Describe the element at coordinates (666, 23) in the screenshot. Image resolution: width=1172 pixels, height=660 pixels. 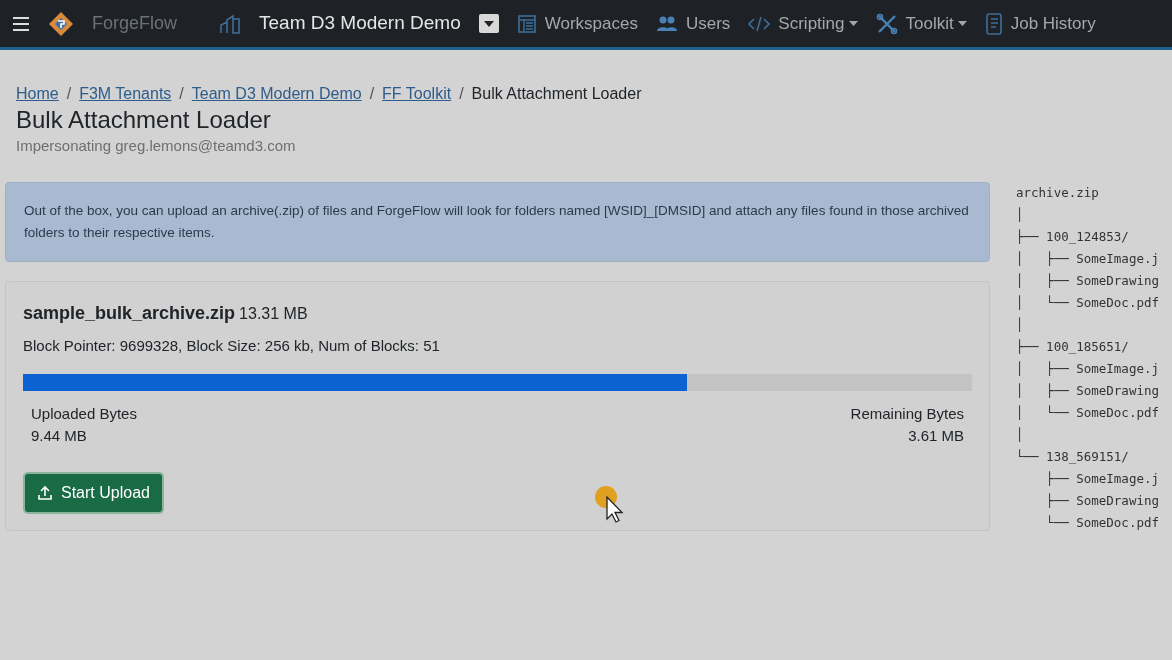
I see `users-icon` at that location.